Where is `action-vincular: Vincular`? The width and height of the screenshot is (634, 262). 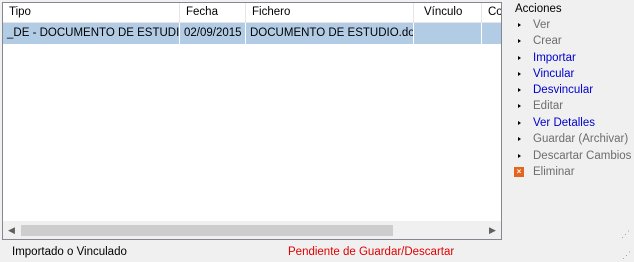
action-vincular: Vincular is located at coordinates (543, 74).